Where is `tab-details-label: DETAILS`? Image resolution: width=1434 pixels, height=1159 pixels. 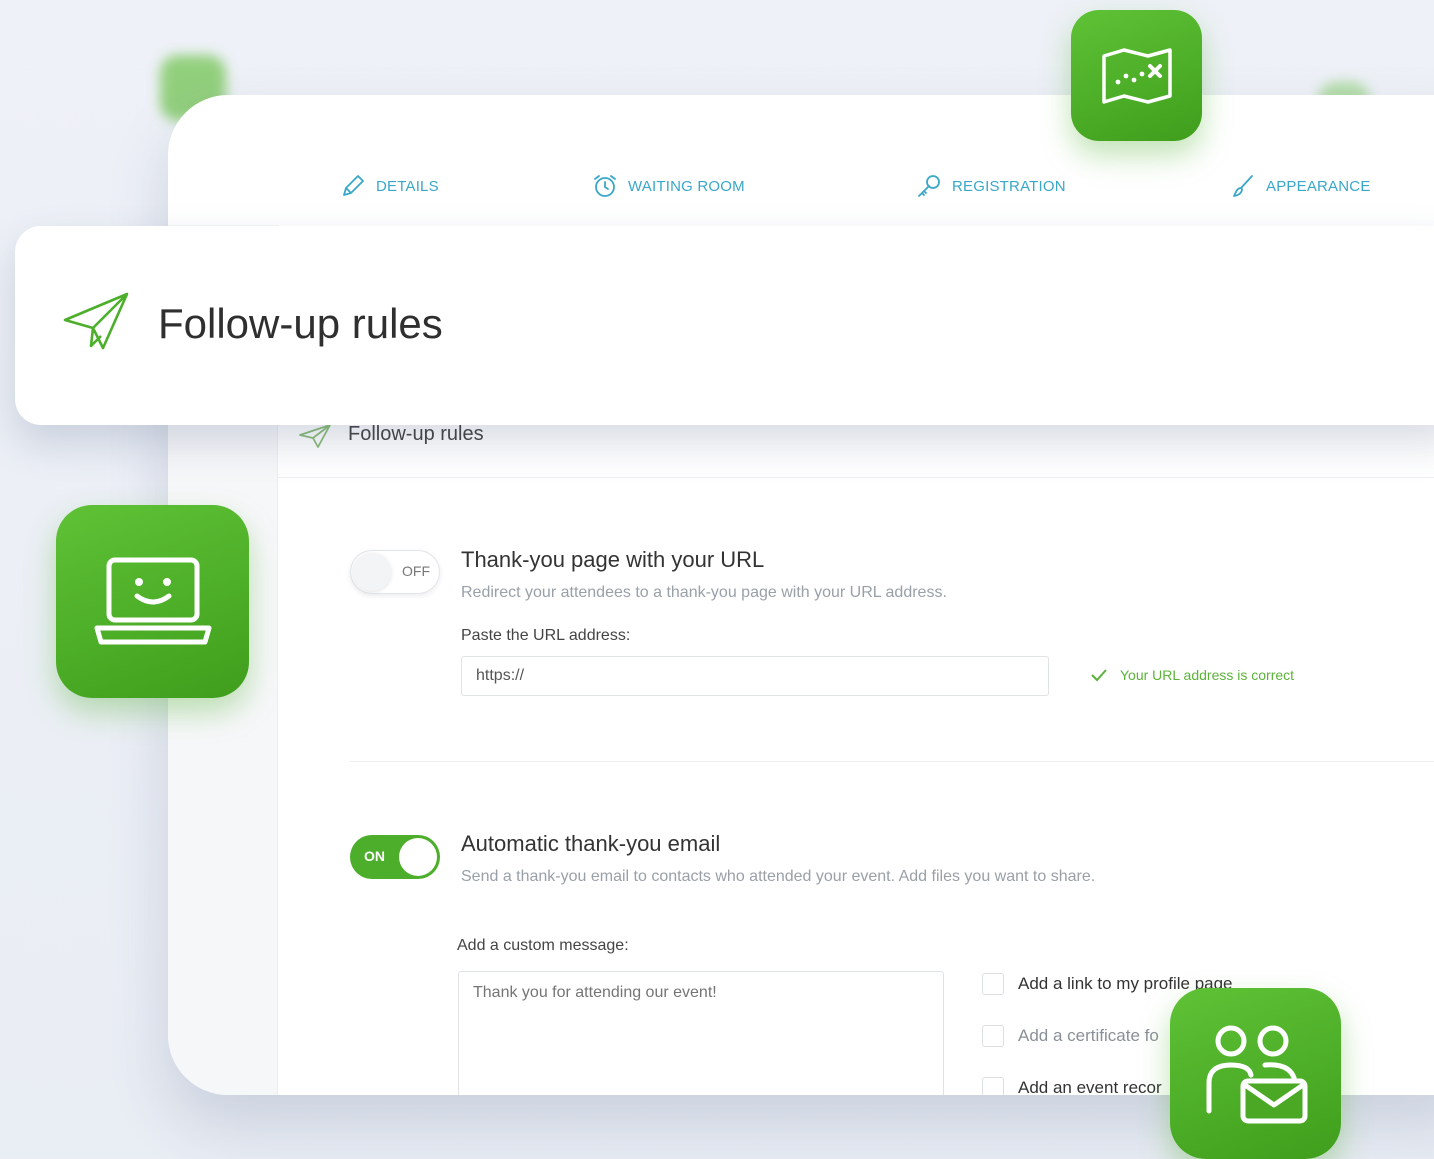 tab-details-label: DETAILS is located at coordinates (407, 186).